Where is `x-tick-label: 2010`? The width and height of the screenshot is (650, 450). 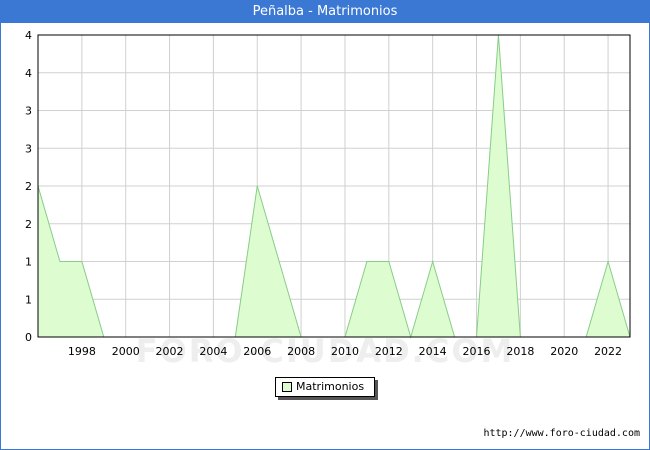
x-tick-label: 2010 is located at coordinates (345, 351).